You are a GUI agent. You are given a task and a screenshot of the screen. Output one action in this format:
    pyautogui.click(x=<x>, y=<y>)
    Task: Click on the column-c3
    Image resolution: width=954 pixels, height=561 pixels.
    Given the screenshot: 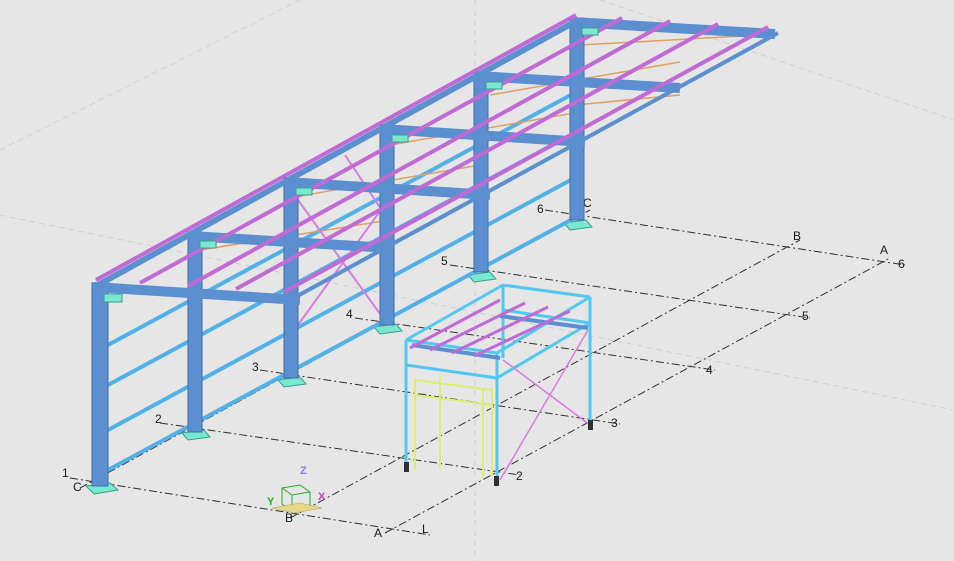 What is the action you would take?
    pyautogui.click(x=291, y=278)
    